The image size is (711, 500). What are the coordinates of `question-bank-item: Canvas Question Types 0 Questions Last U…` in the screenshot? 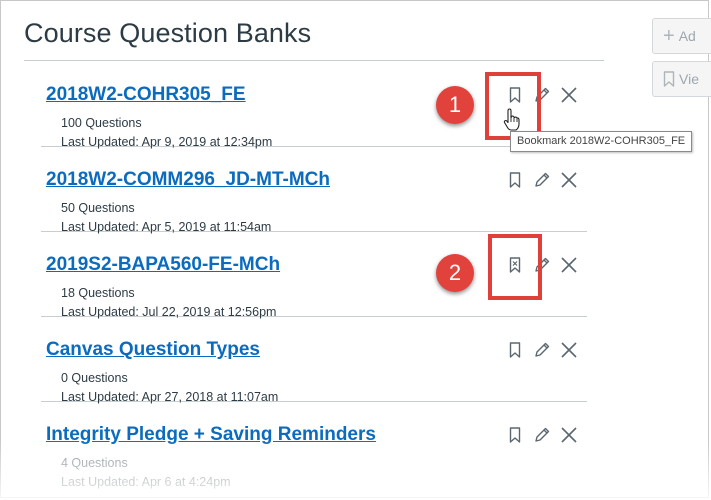 It's located at (314, 360).